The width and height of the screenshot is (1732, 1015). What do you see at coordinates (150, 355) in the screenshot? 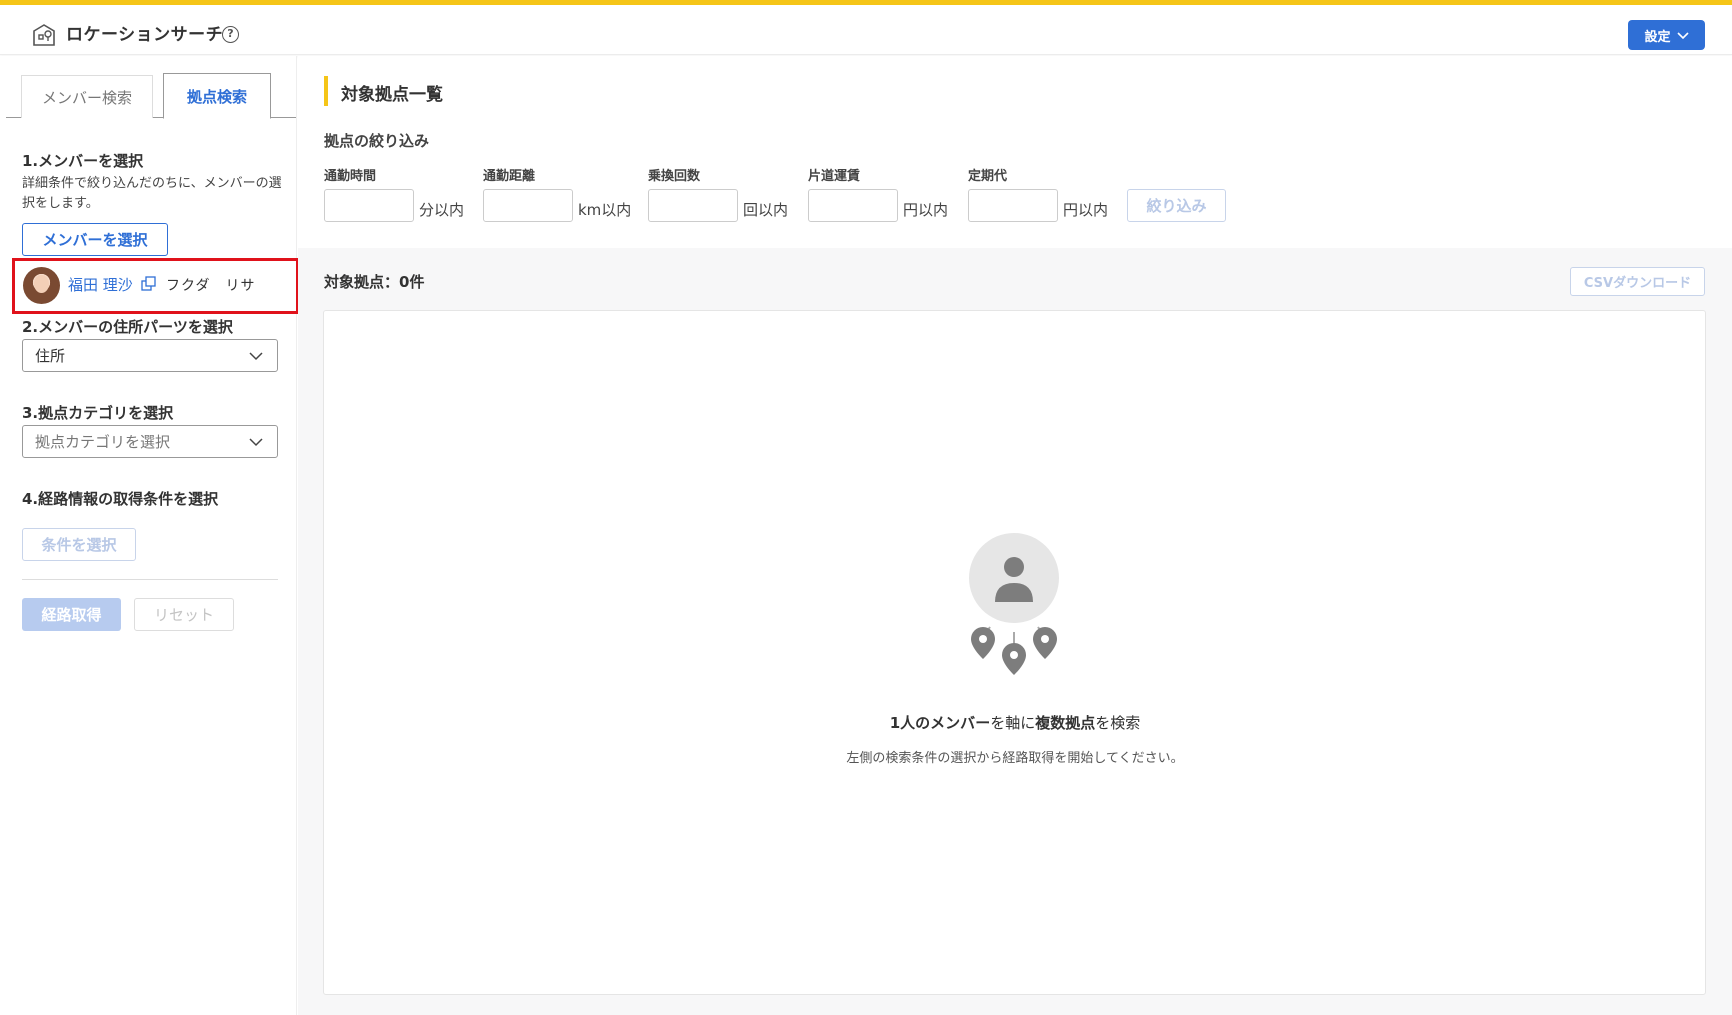
I see `address-part-select: 住所` at bounding box center [150, 355].